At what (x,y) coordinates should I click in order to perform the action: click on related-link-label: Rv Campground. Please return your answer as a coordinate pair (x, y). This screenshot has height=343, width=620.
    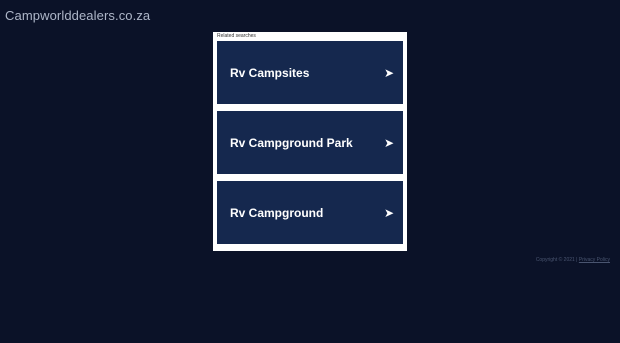
    Looking at the image, I should click on (277, 212).